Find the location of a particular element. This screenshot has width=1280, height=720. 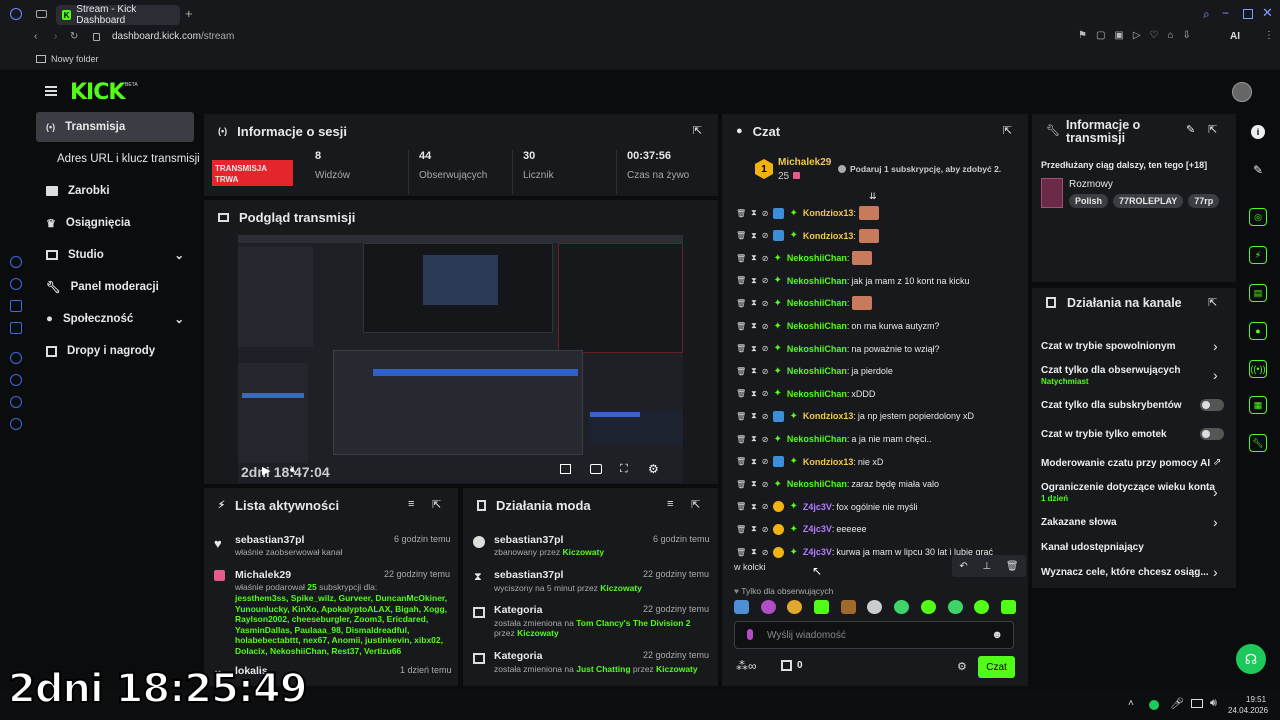

sidebar-item-studio: Studio ⌄ is located at coordinates (115, 255).